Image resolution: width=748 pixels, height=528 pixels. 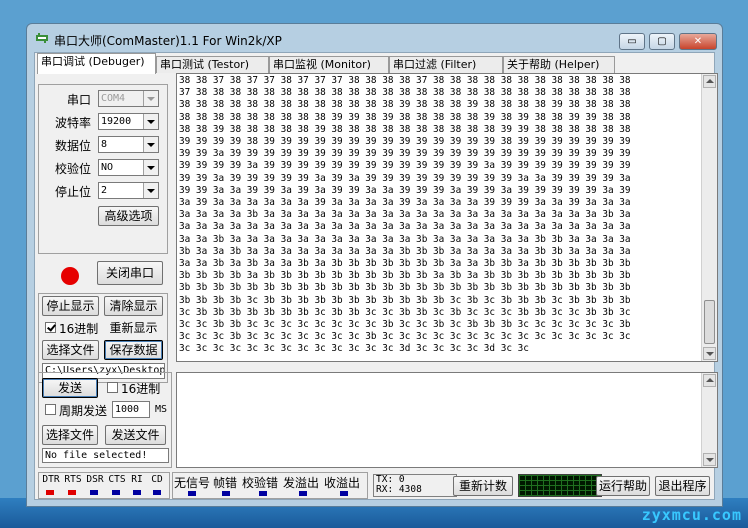 I want to click on baud-label: 波特率, so click(x=72, y=123).